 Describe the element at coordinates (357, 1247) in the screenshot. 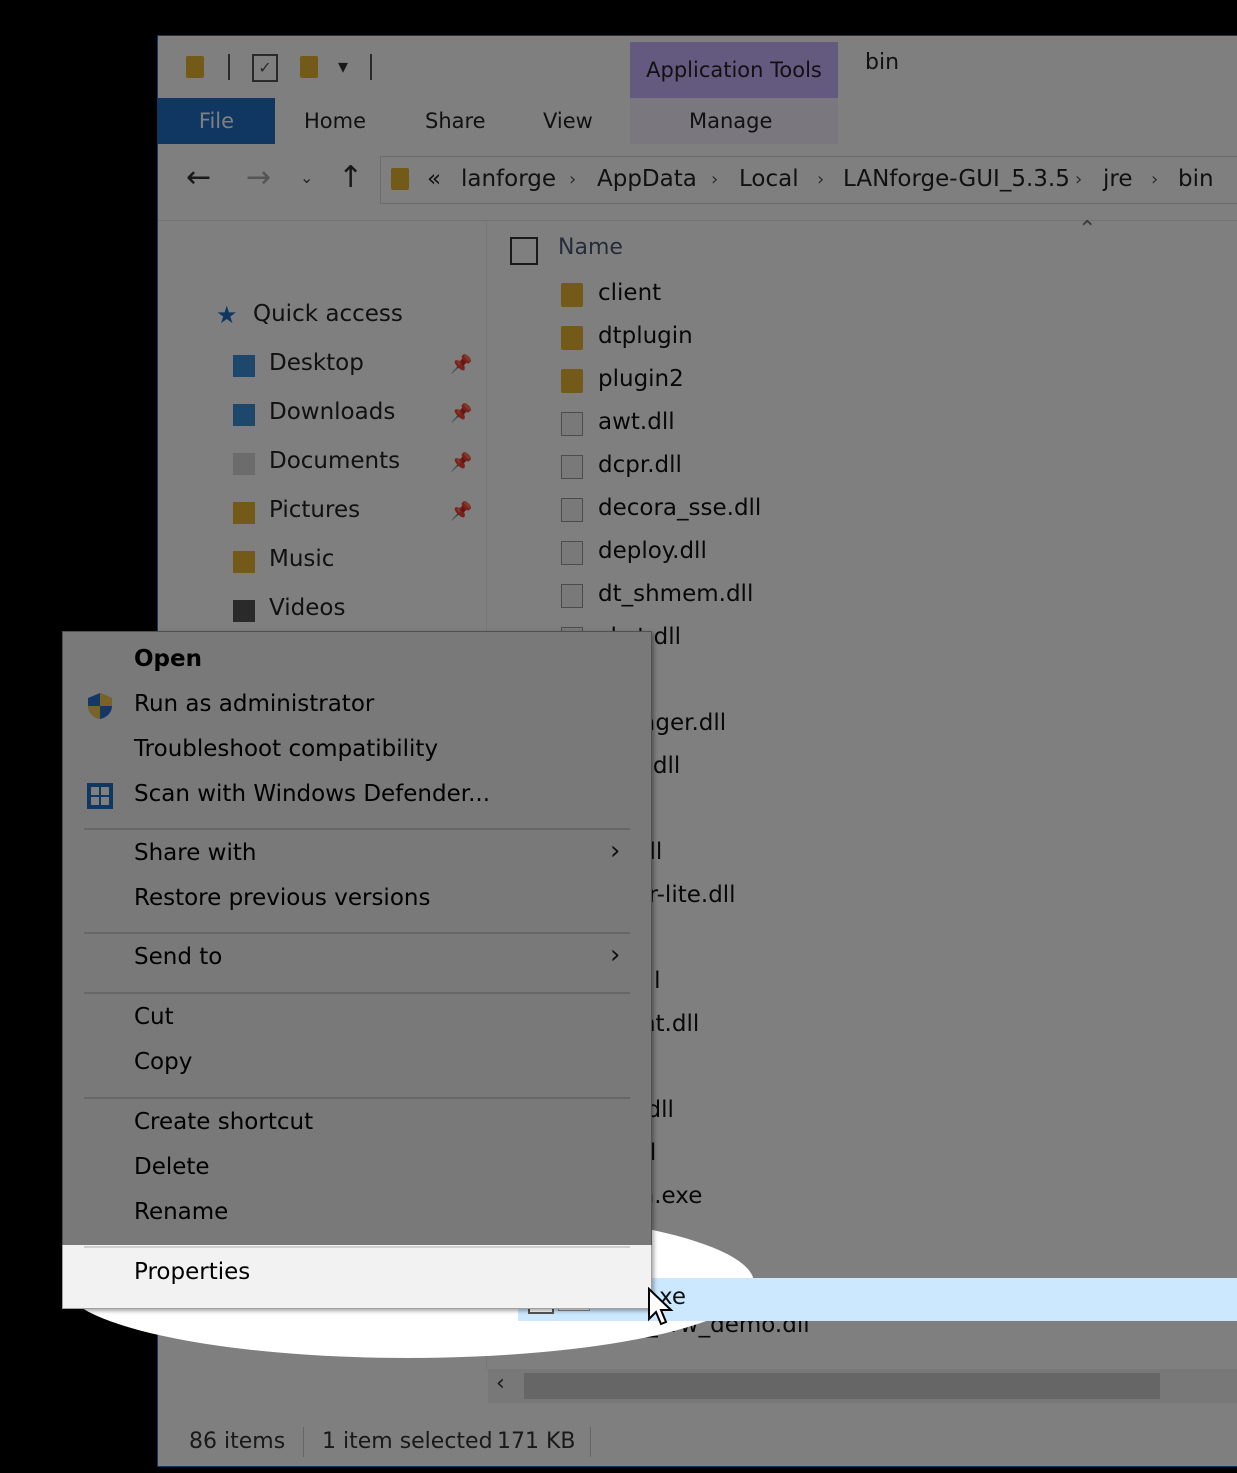

I see `menu-separator` at that location.